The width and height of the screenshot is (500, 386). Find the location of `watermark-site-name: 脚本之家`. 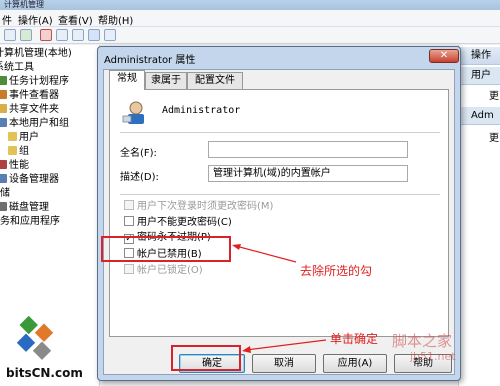

watermark-site-name: 脚本之家 is located at coordinates (422, 341).